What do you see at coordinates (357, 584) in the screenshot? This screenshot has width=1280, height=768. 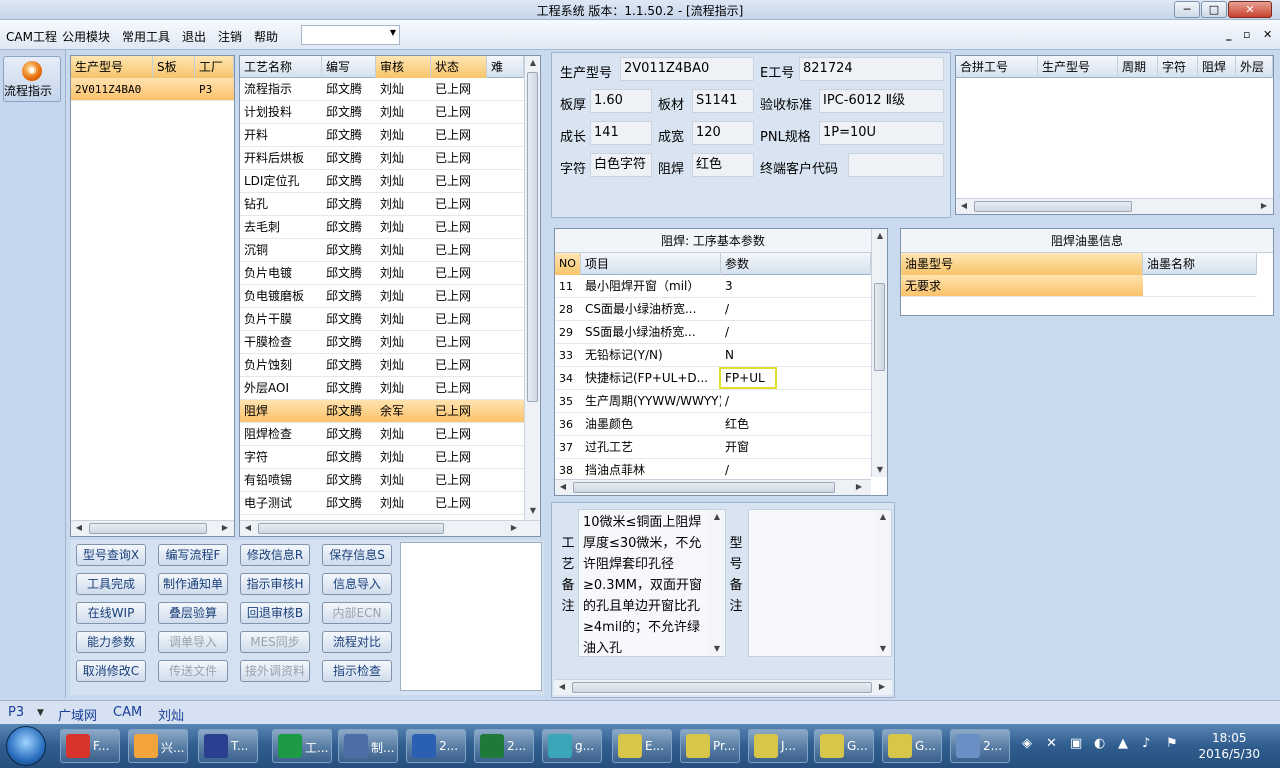 I see `action-button: 信息导入` at bounding box center [357, 584].